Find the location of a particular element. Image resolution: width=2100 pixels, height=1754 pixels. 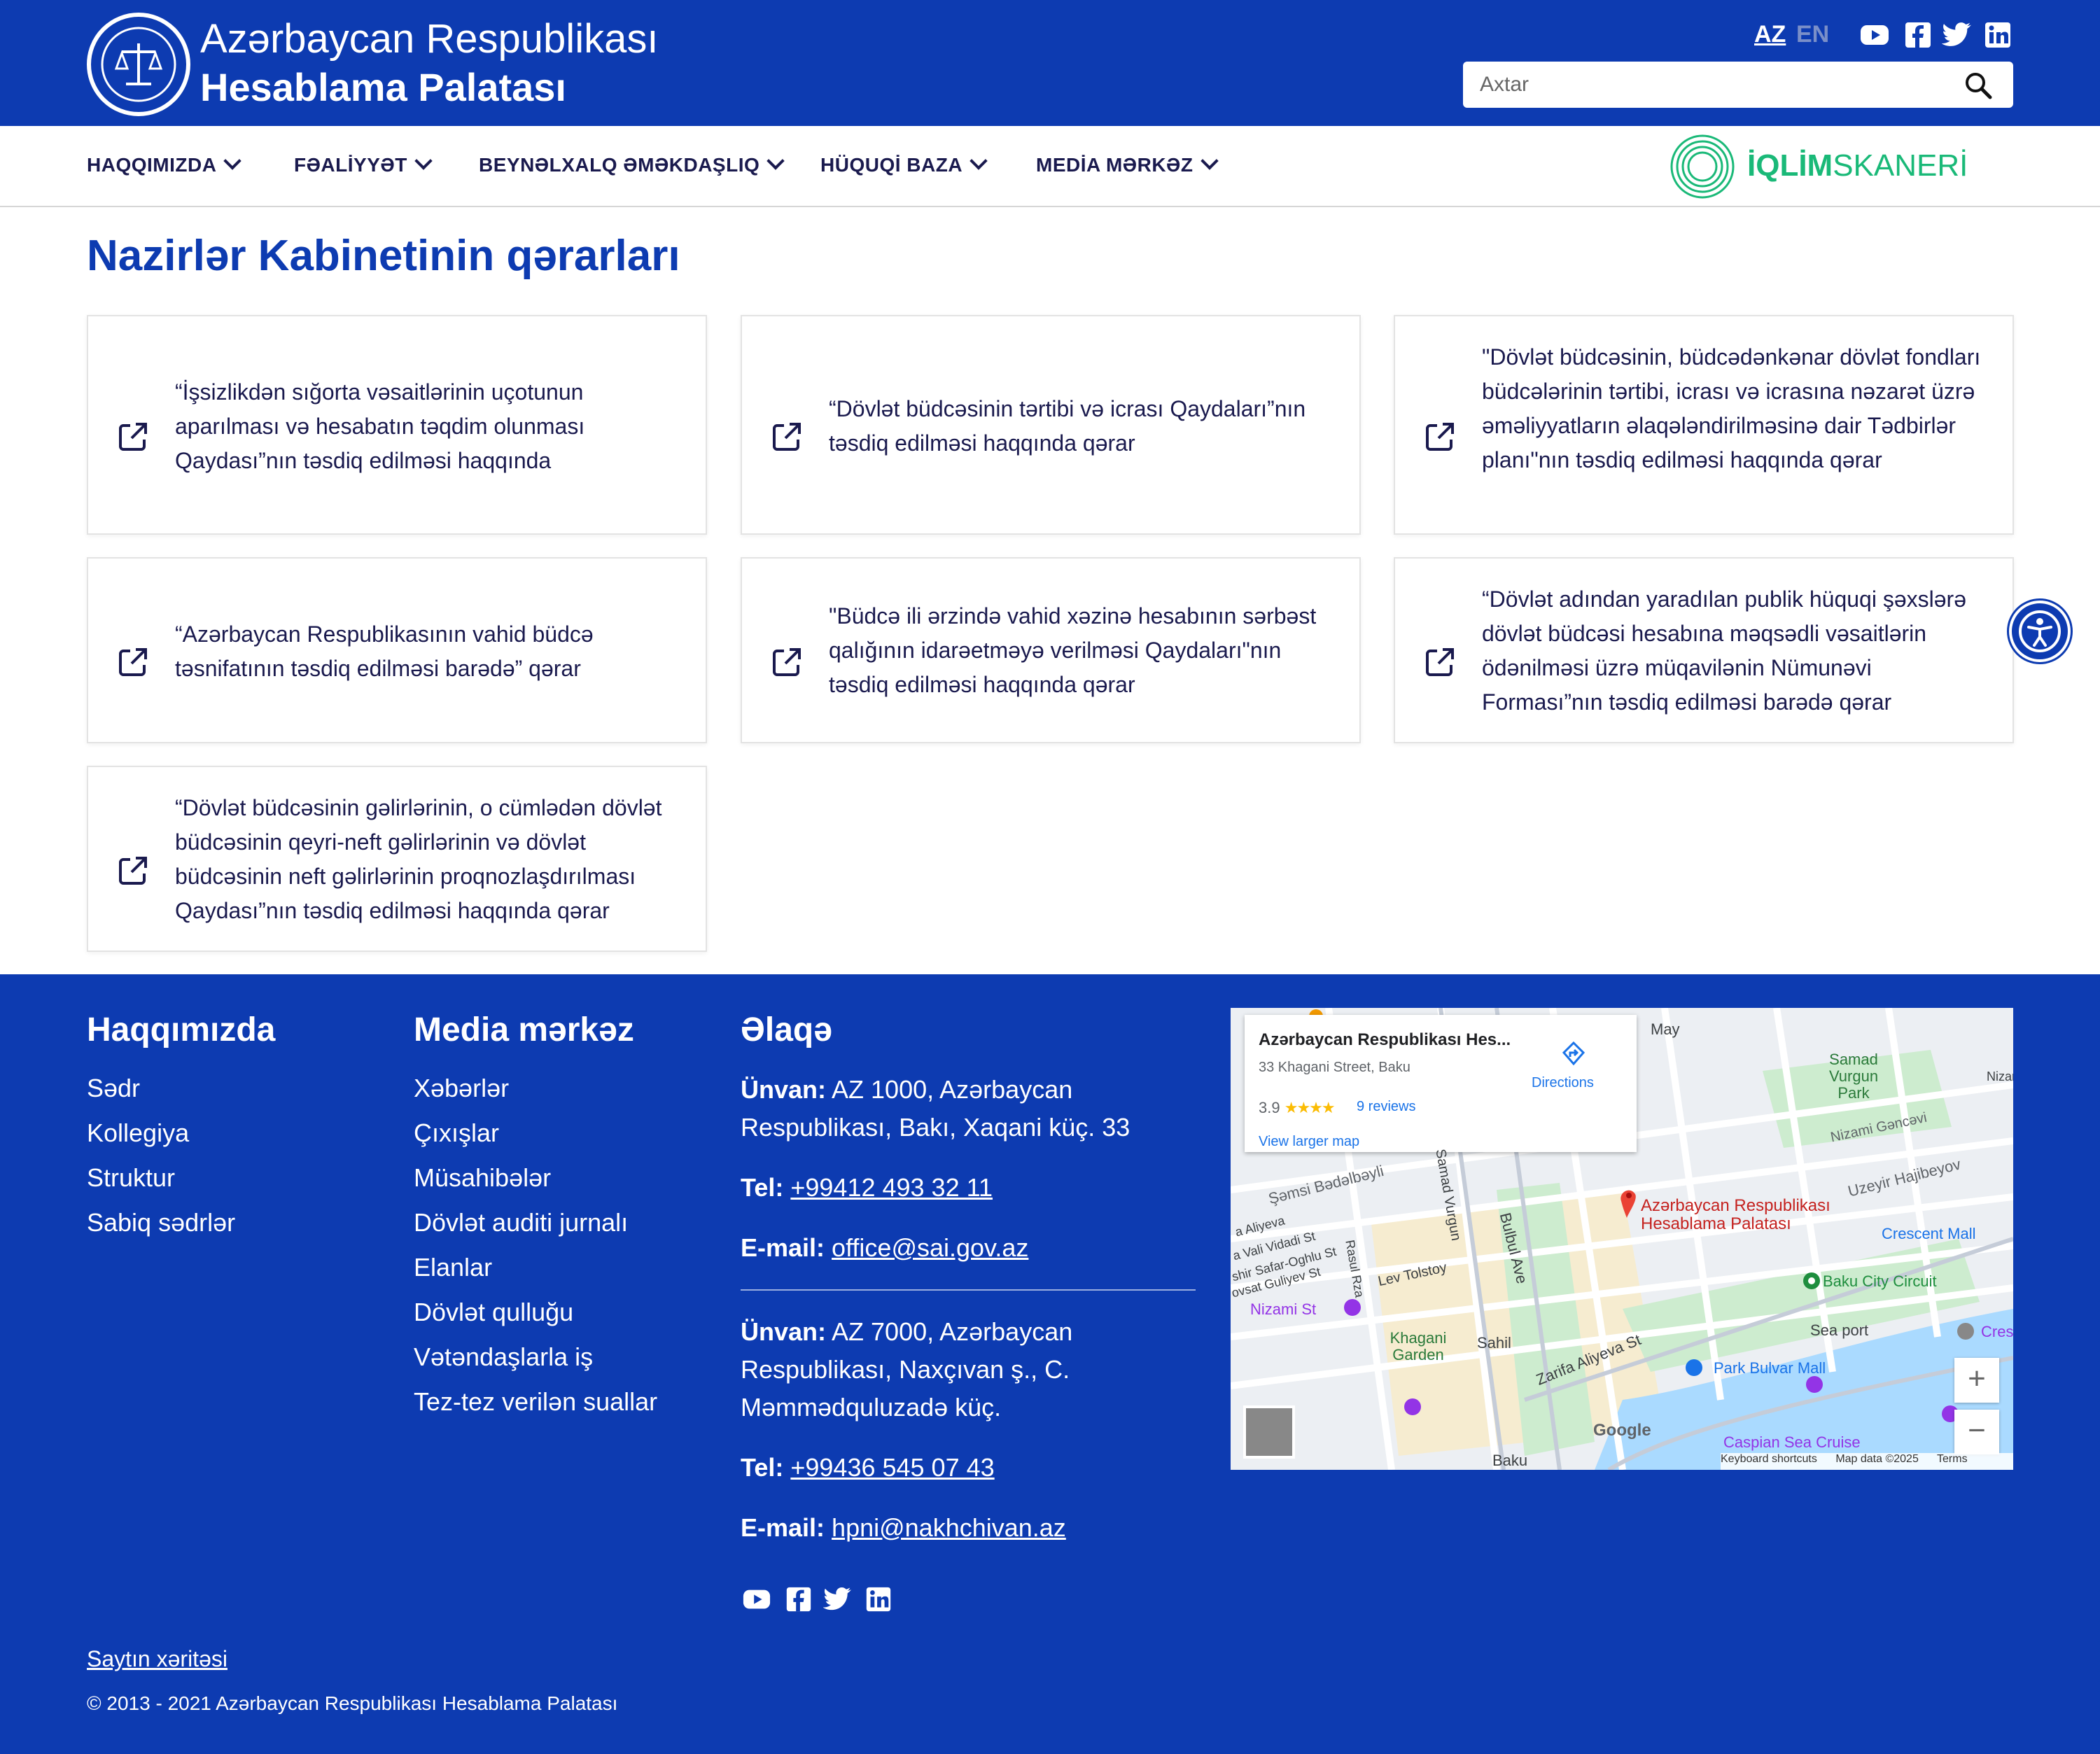

lang-en-link: EN is located at coordinates (1812, 34).